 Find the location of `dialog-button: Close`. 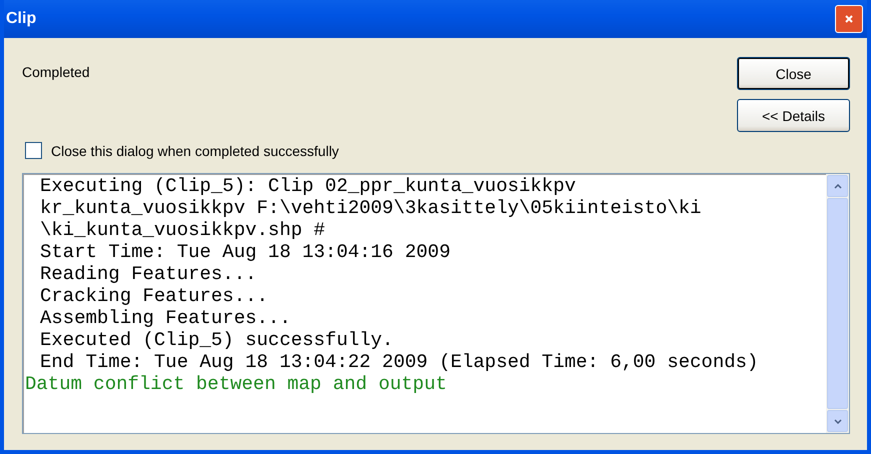

dialog-button: Close is located at coordinates (793, 73).